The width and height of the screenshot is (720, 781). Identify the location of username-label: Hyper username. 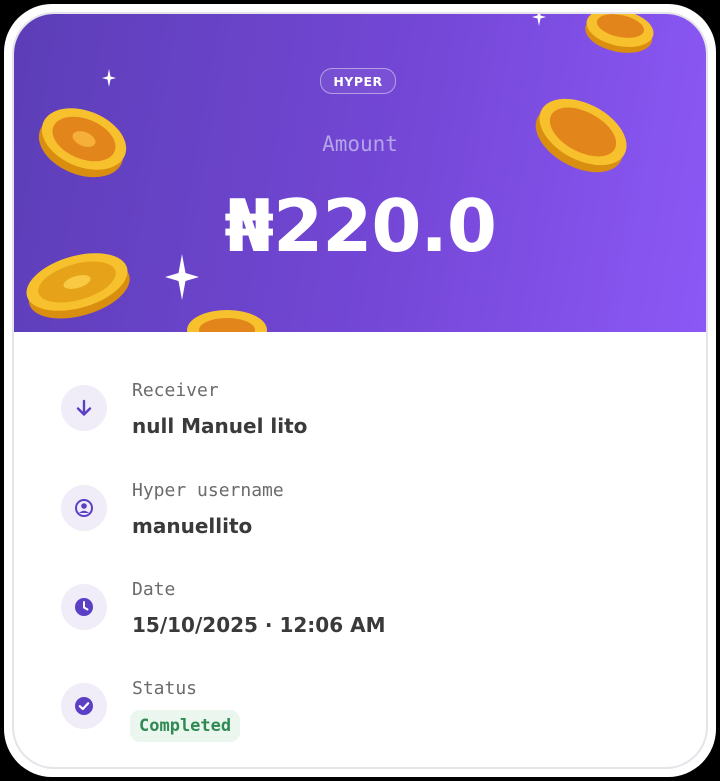
(208, 490).